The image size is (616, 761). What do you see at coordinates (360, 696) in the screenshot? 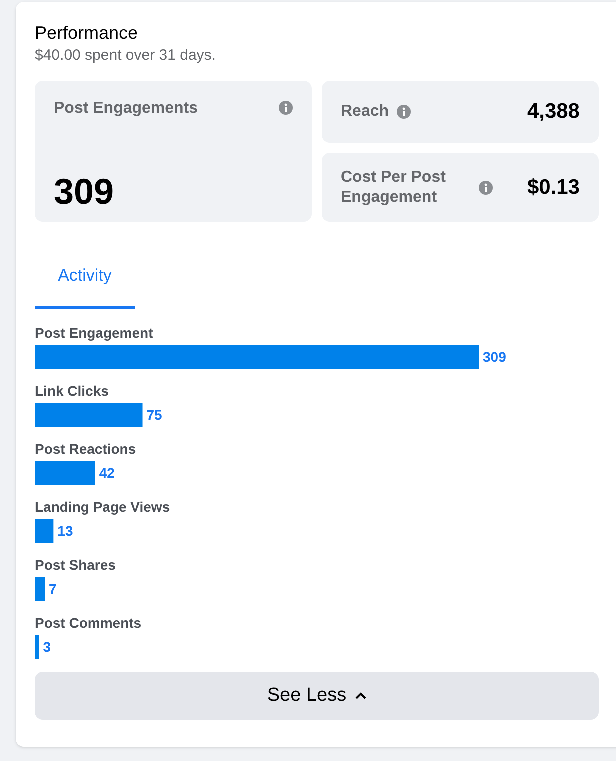
I see `chevron-up-icon` at bounding box center [360, 696].